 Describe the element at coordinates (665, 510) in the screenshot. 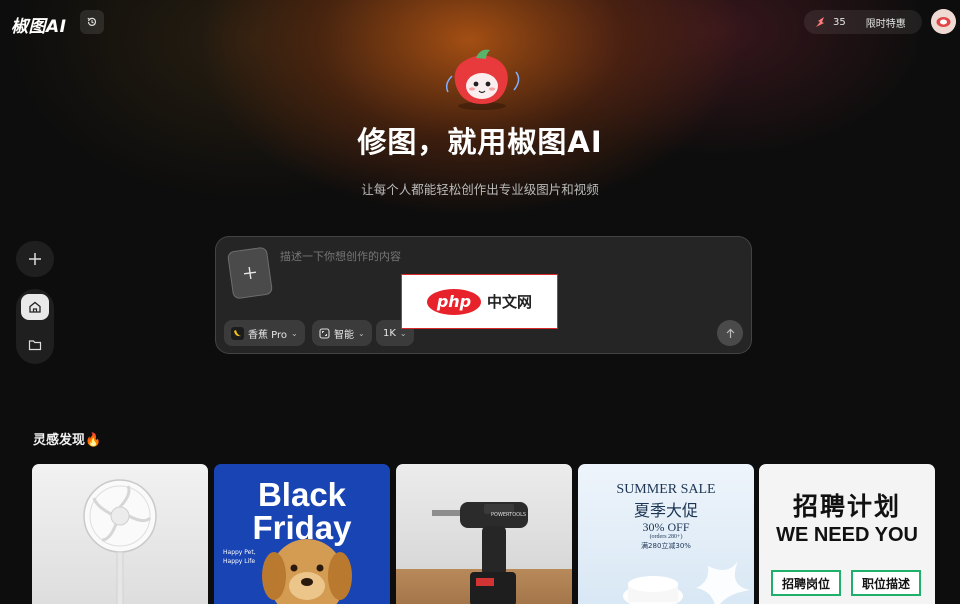

I see `card-heading-cn: 夏季大促` at that location.